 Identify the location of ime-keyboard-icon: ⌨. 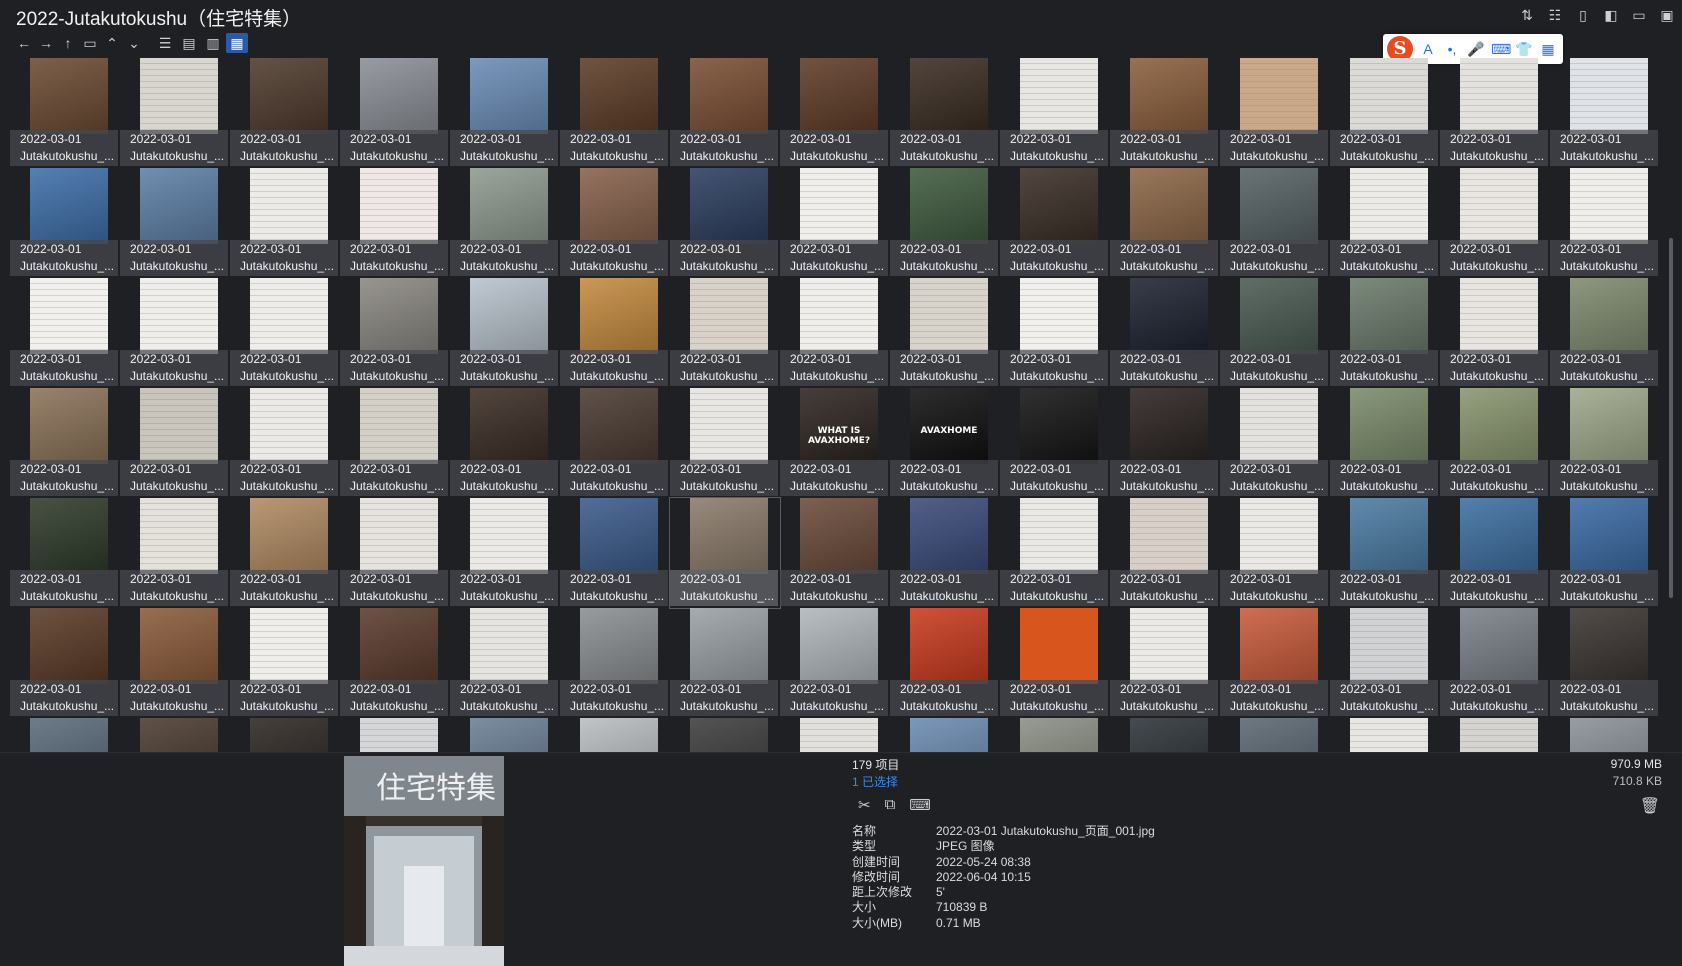
(1501, 49).